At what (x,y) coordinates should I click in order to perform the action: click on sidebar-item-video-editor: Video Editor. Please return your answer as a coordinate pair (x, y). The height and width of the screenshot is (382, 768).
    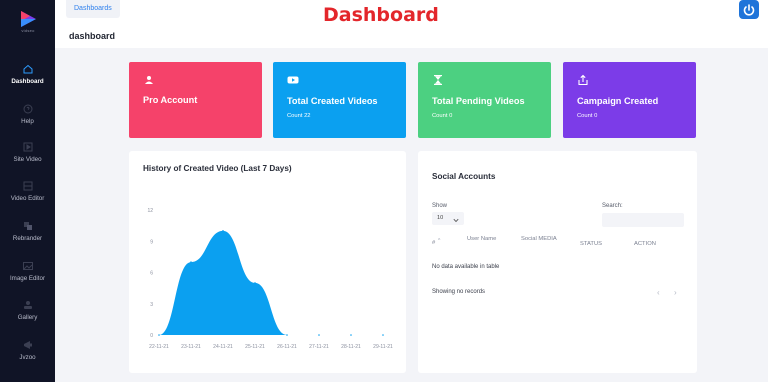
    Looking at the image, I should click on (27, 191).